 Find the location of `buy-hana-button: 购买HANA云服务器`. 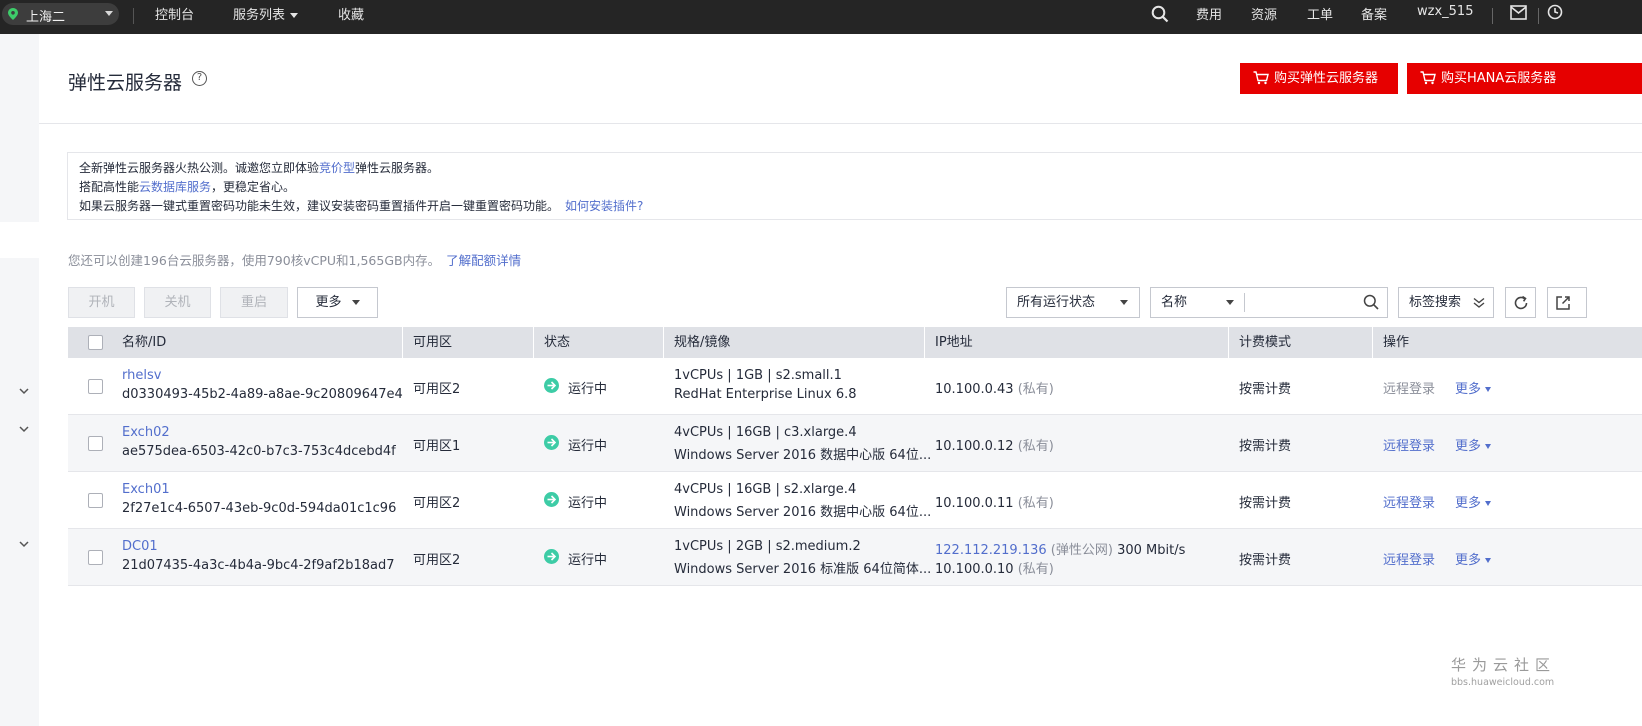

buy-hana-button: 购买HANA云服务器 is located at coordinates (1524, 78).